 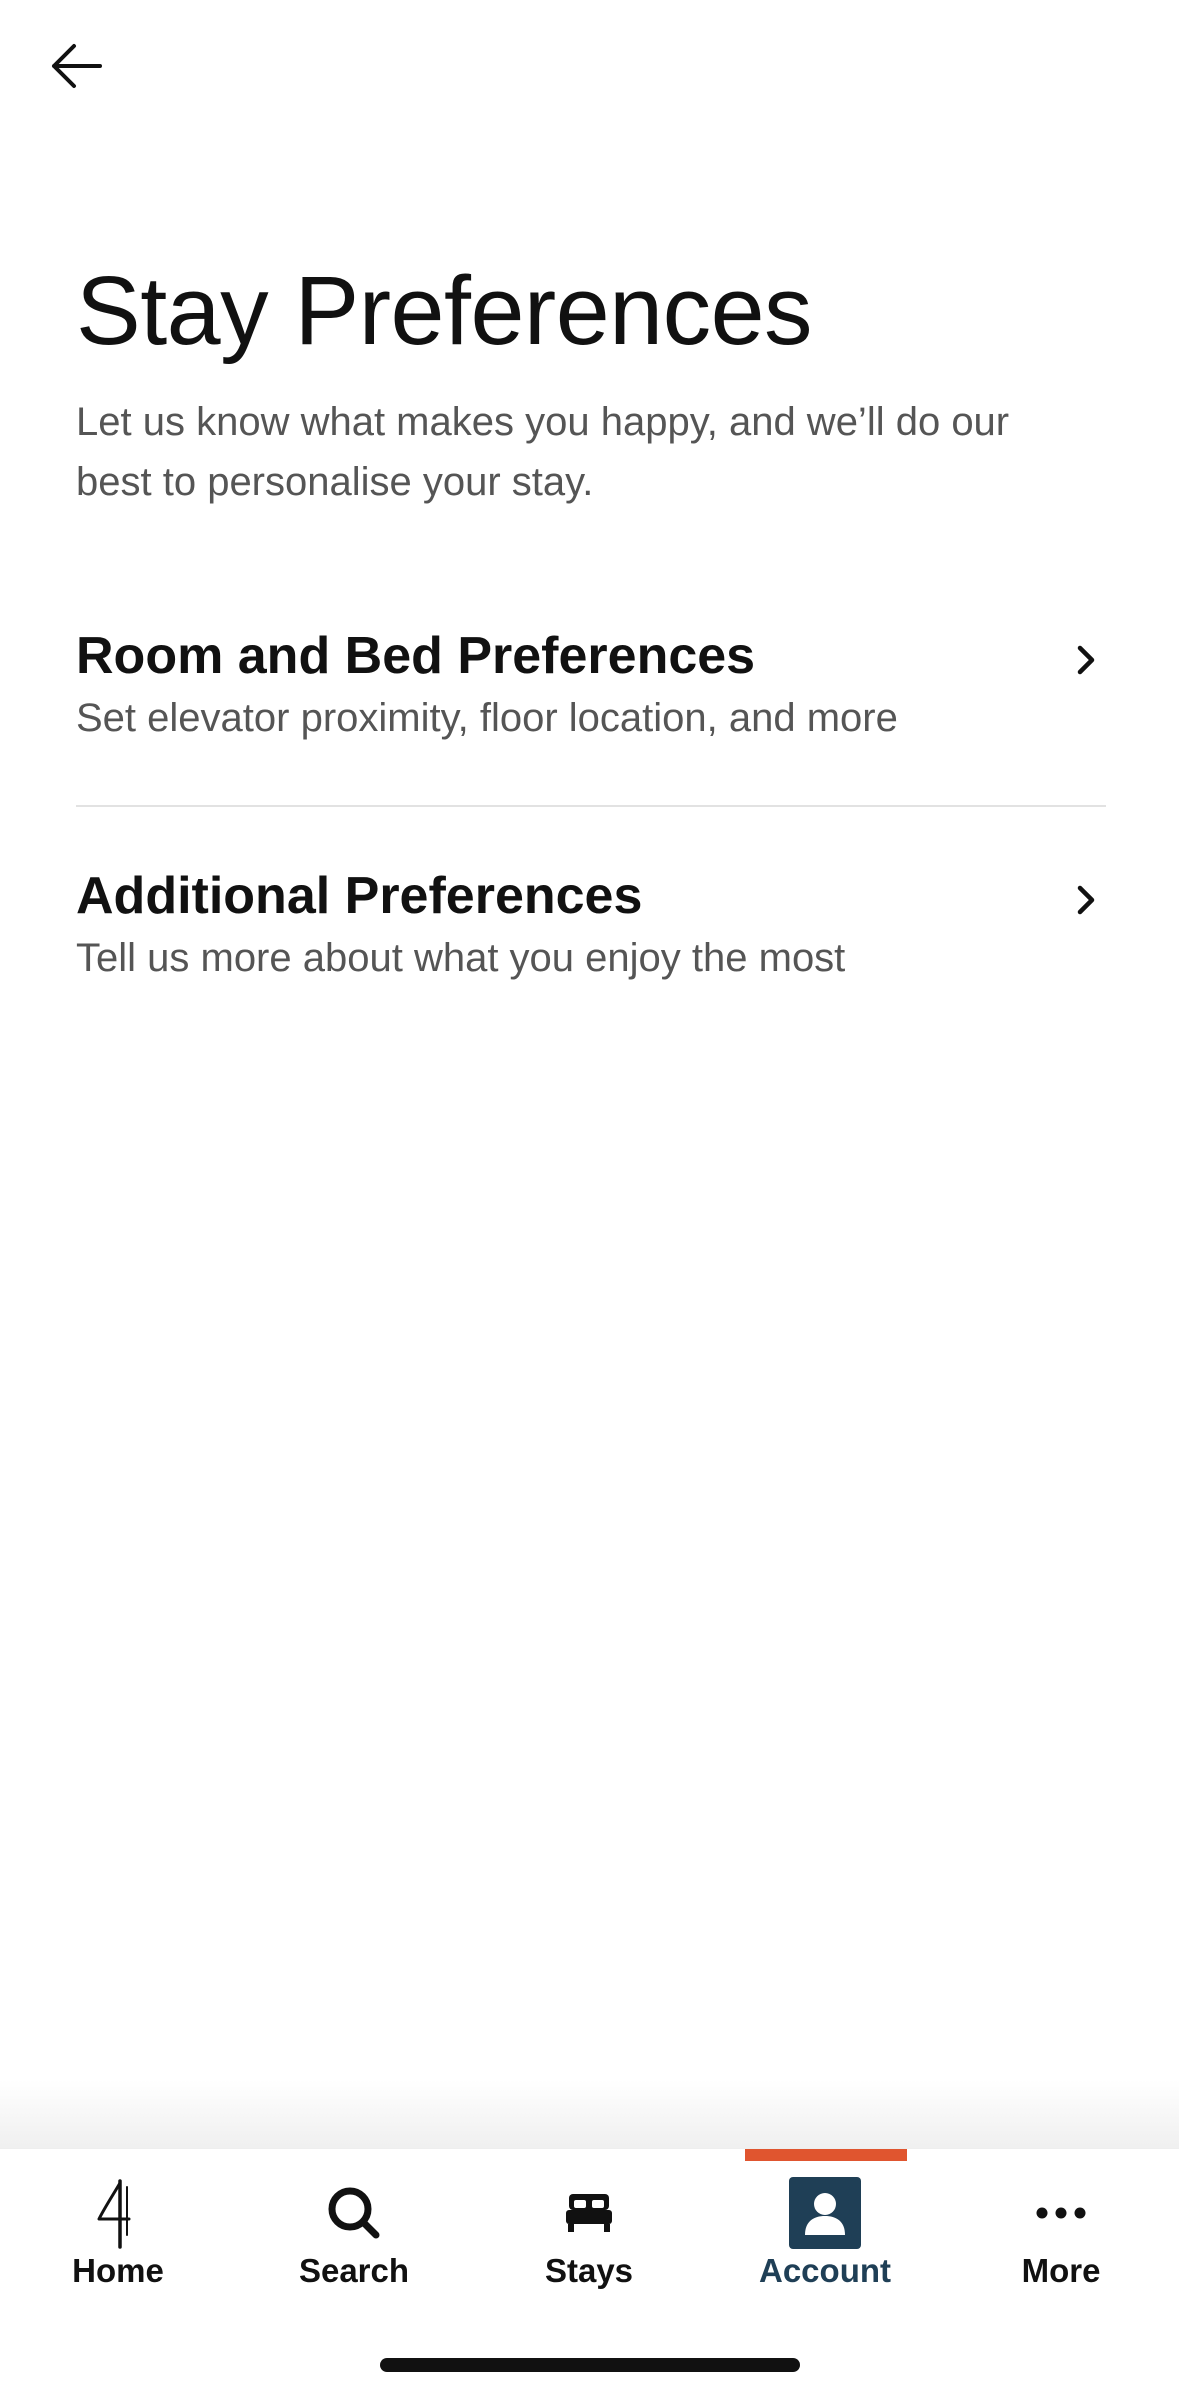 What do you see at coordinates (416, 656) in the screenshot?
I see `pref-title: Room and Bed Preferences` at bounding box center [416, 656].